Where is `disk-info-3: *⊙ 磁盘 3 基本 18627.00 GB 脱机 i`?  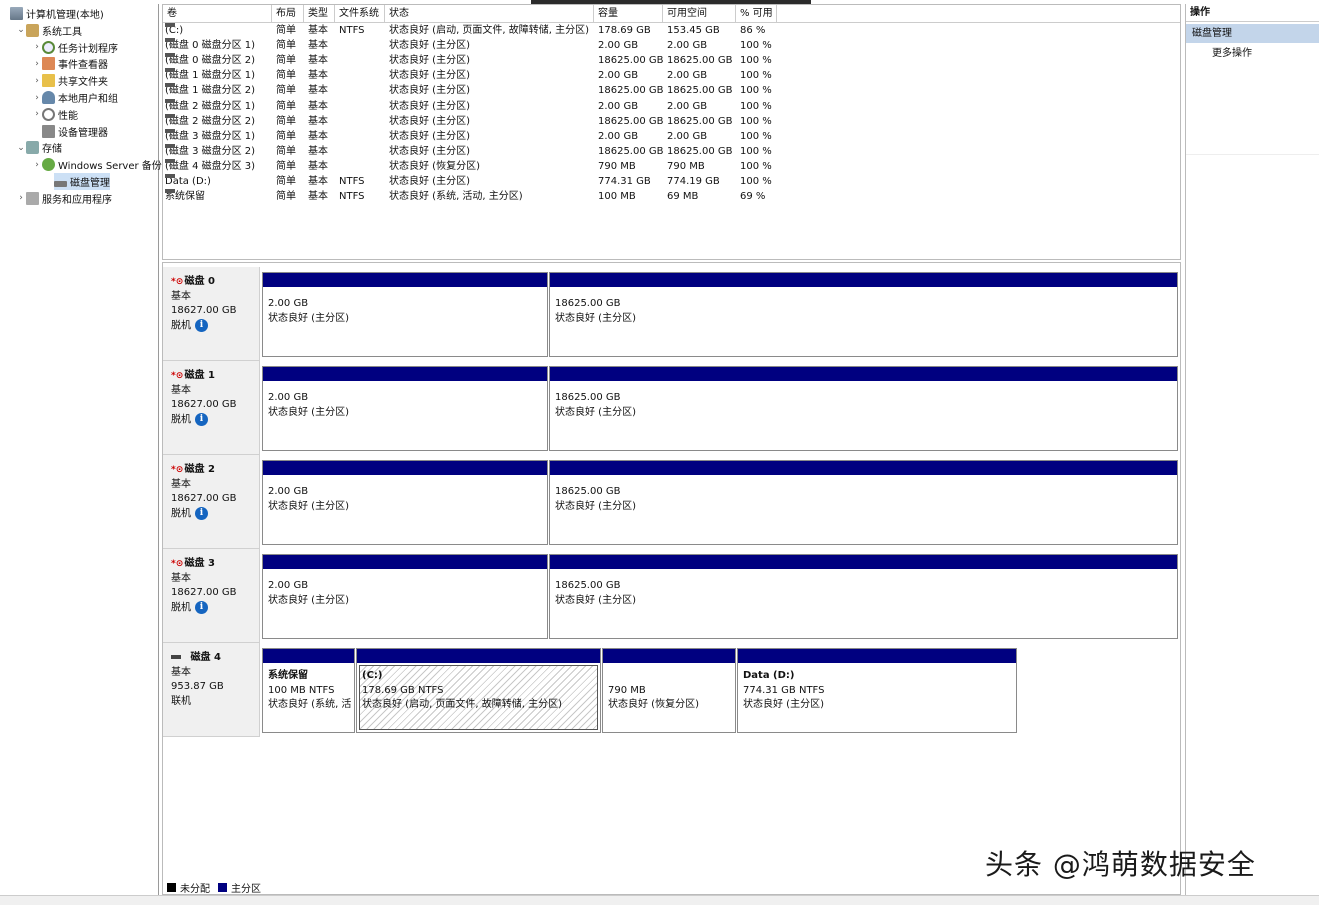
disk-info-3: *⊙ 磁盘 3 基本 18627.00 GB 脱机 i is located at coordinates (211, 596).